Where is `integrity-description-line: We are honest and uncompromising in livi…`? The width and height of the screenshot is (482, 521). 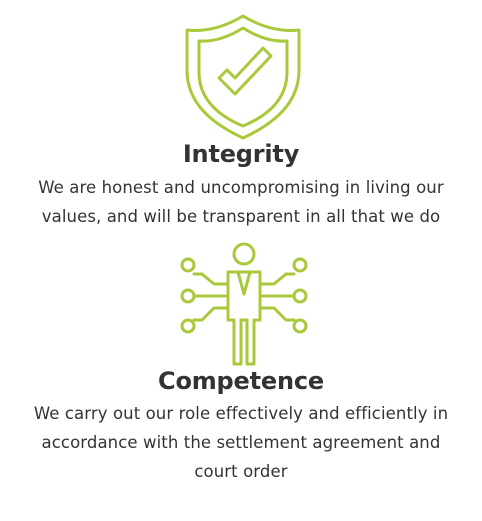
integrity-description-line: We are honest and uncompromising in livi… is located at coordinates (241, 187).